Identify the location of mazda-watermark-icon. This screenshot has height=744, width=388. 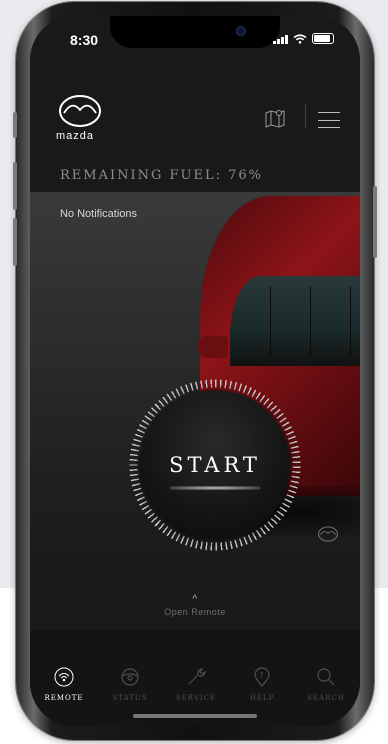
(328, 534).